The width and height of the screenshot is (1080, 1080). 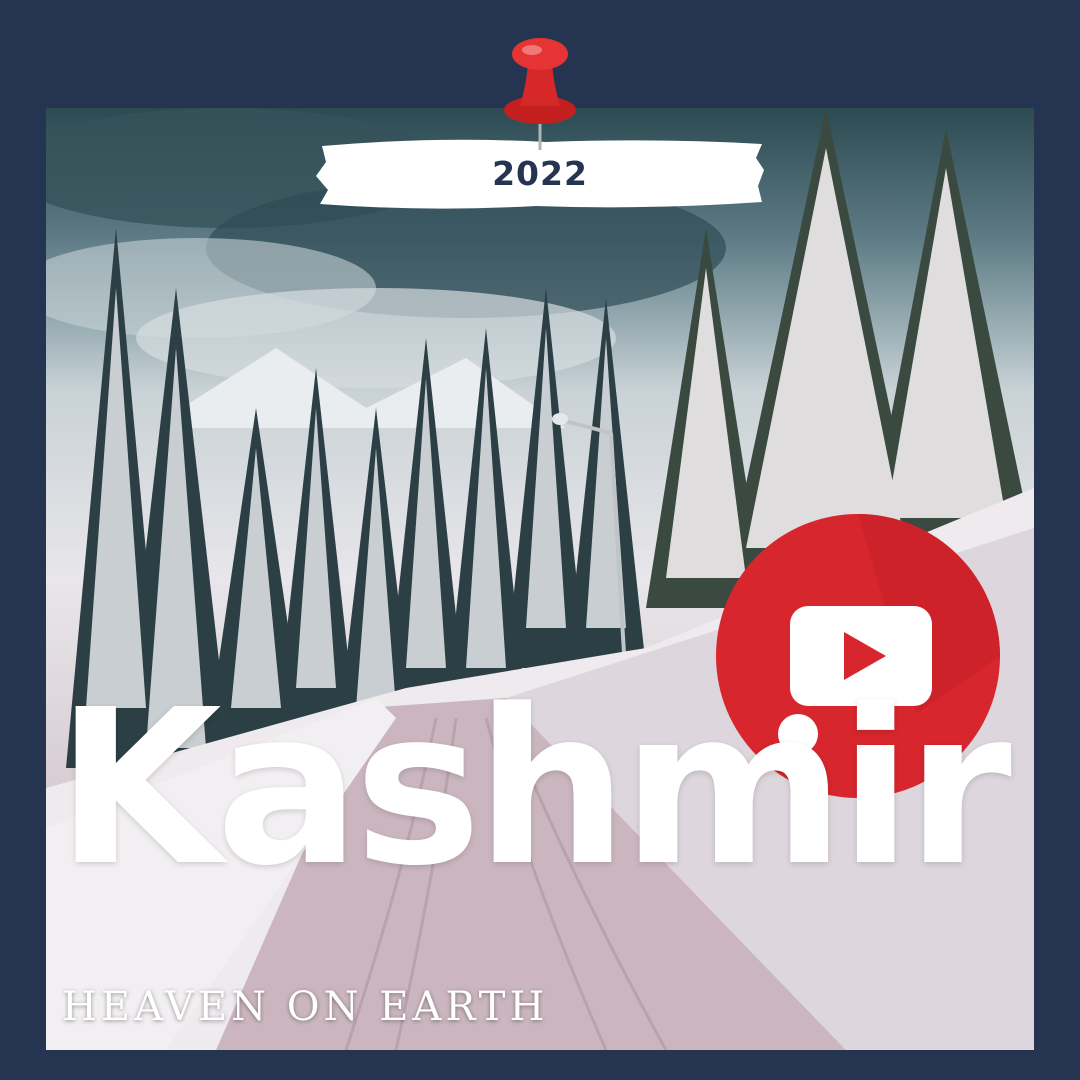 What do you see at coordinates (540, 94) in the screenshot?
I see `push-pin-icon` at bounding box center [540, 94].